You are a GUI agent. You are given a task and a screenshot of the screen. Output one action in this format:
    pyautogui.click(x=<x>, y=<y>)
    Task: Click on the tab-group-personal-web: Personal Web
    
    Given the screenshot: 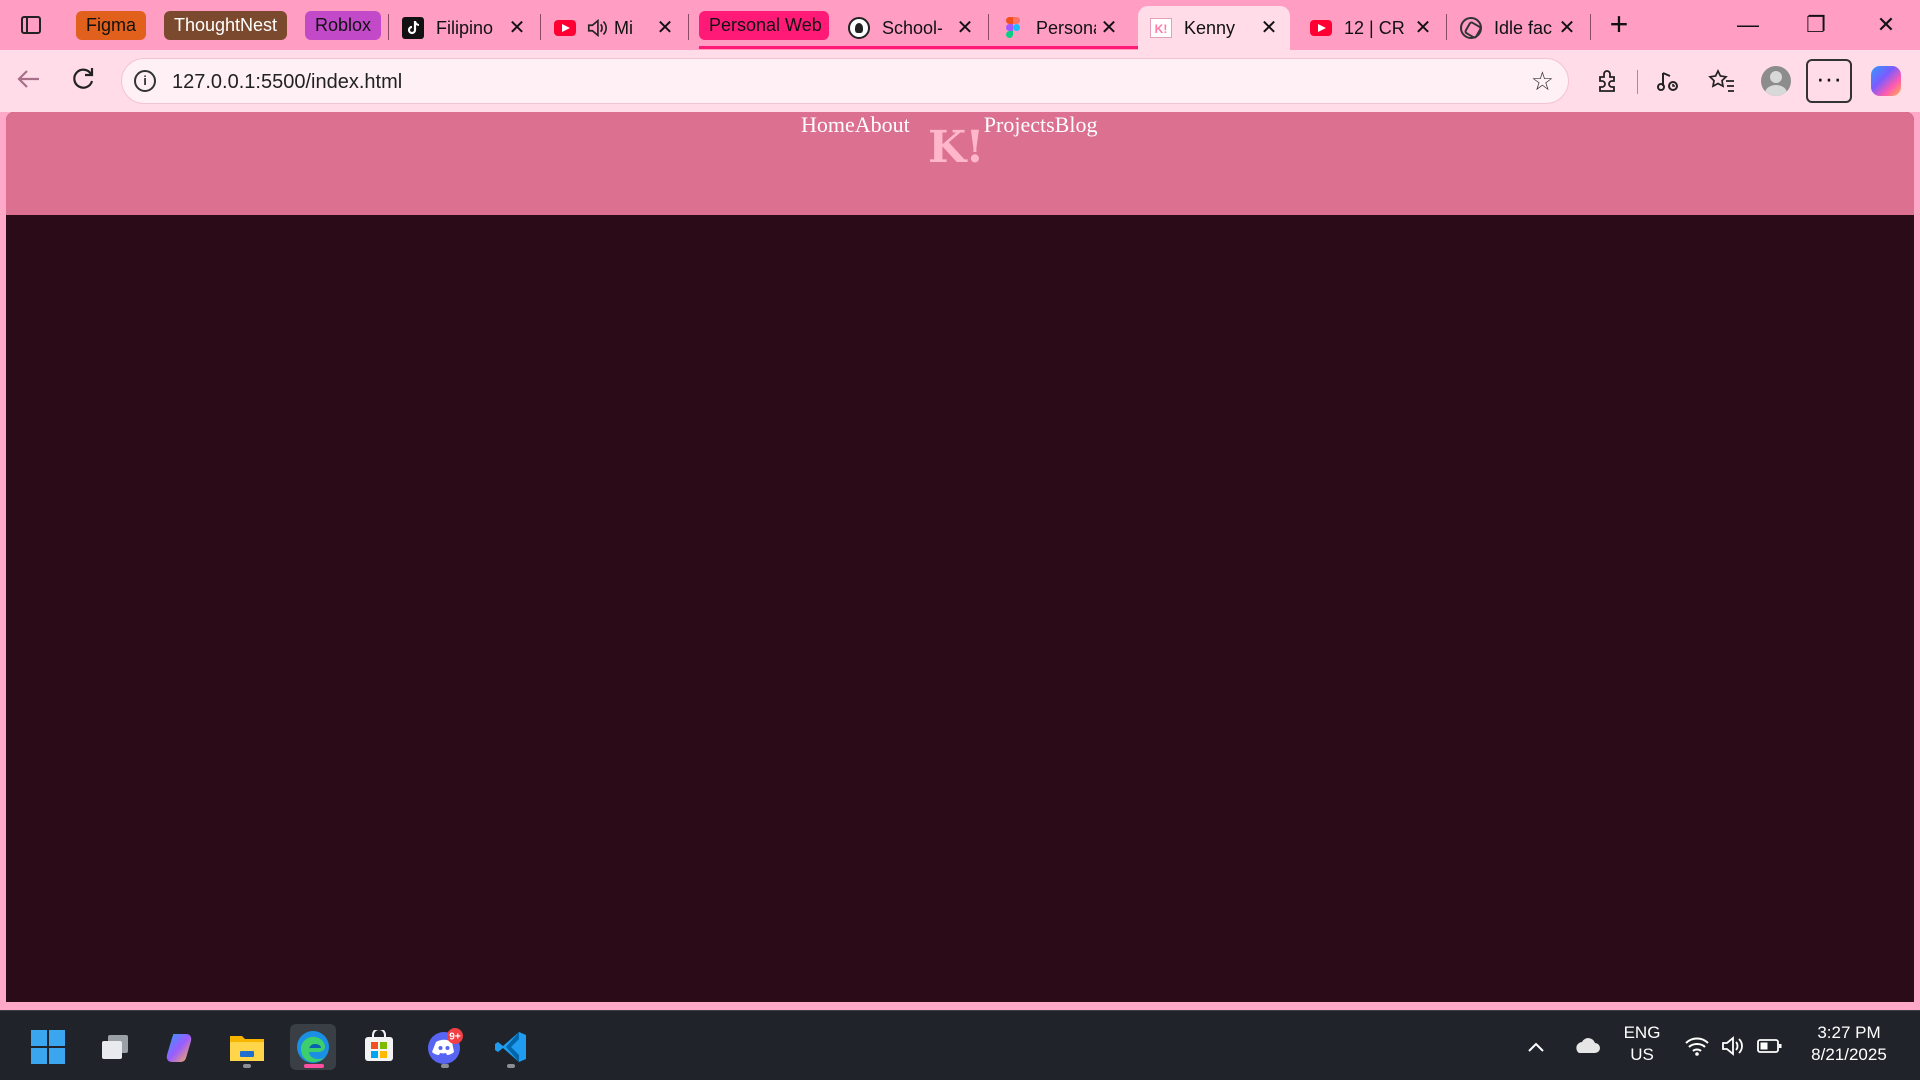 What is the action you would take?
    pyautogui.click(x=764, y=25)
    